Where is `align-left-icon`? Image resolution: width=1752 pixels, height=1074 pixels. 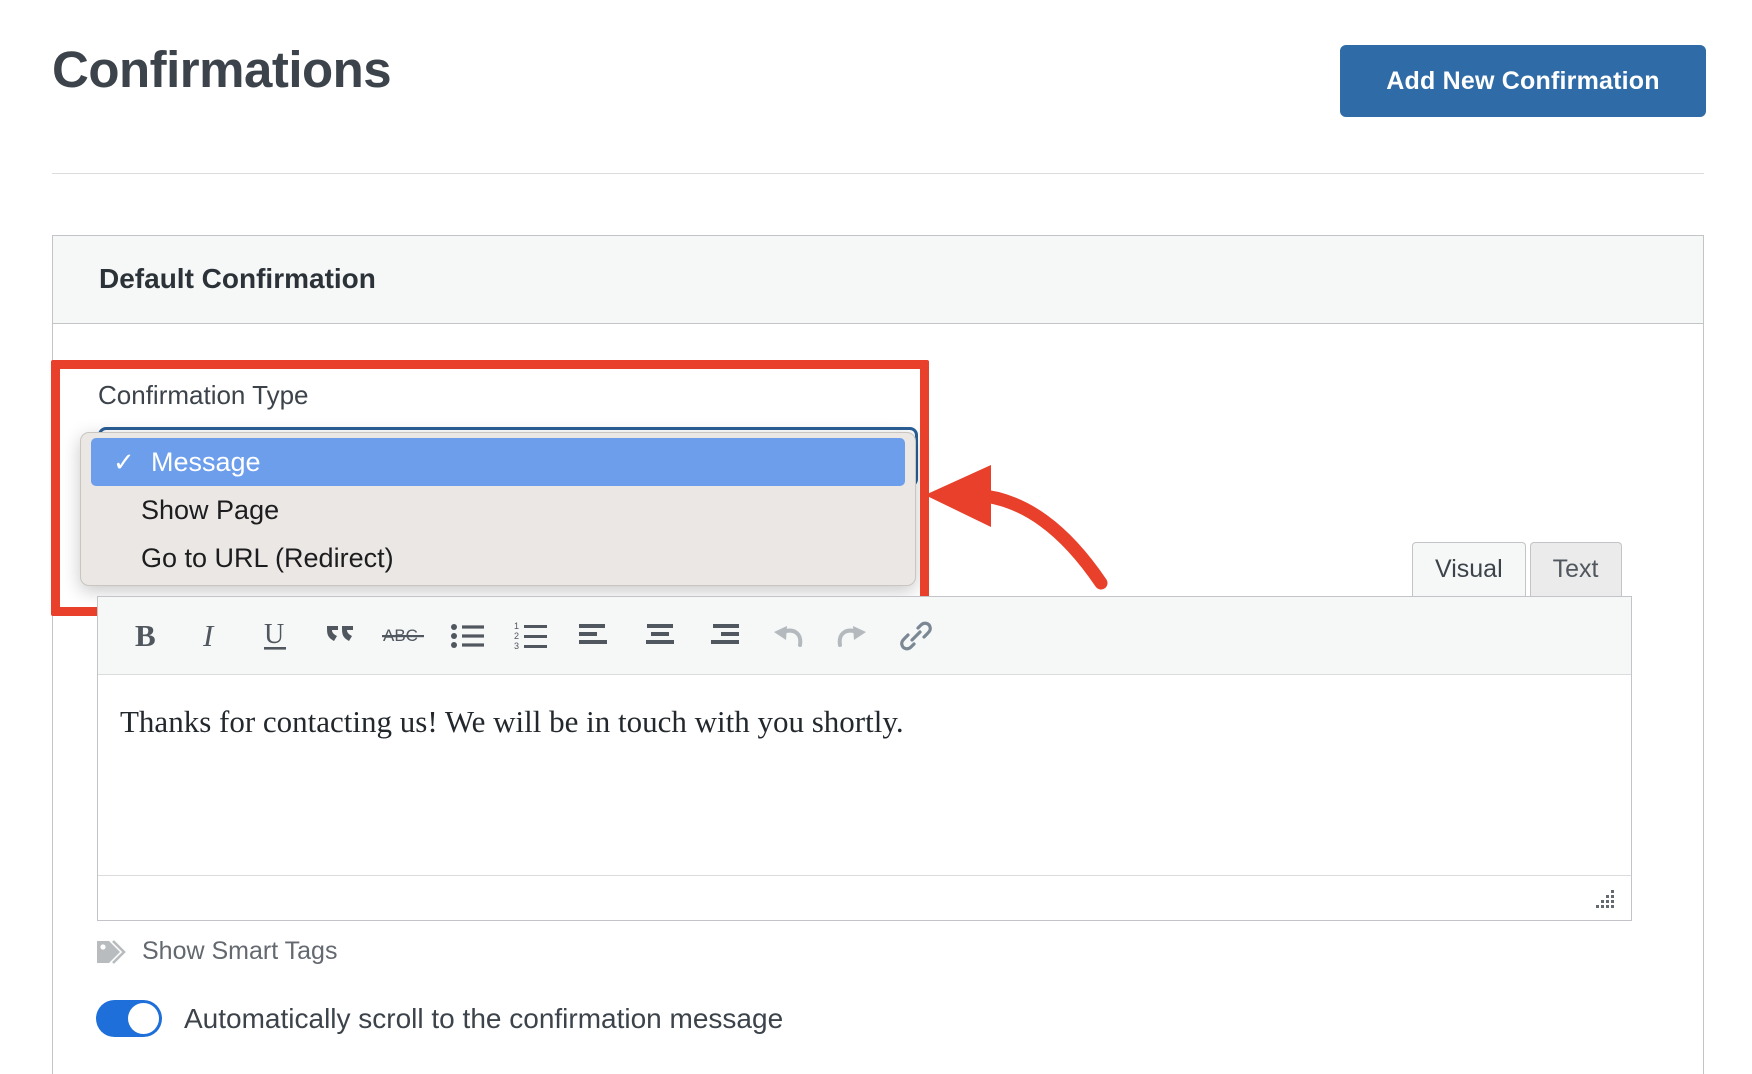 align-left-icon is located at coordinates (596, 636).